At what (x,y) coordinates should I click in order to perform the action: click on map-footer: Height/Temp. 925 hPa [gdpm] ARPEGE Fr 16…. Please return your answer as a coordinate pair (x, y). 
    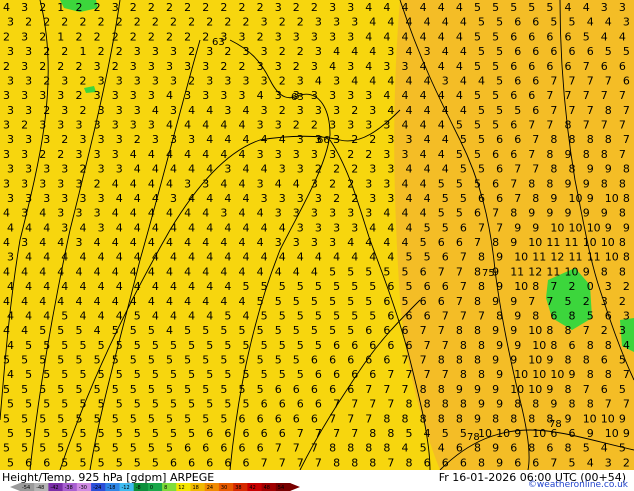
    Looking at the image, I should click on (317, 480).